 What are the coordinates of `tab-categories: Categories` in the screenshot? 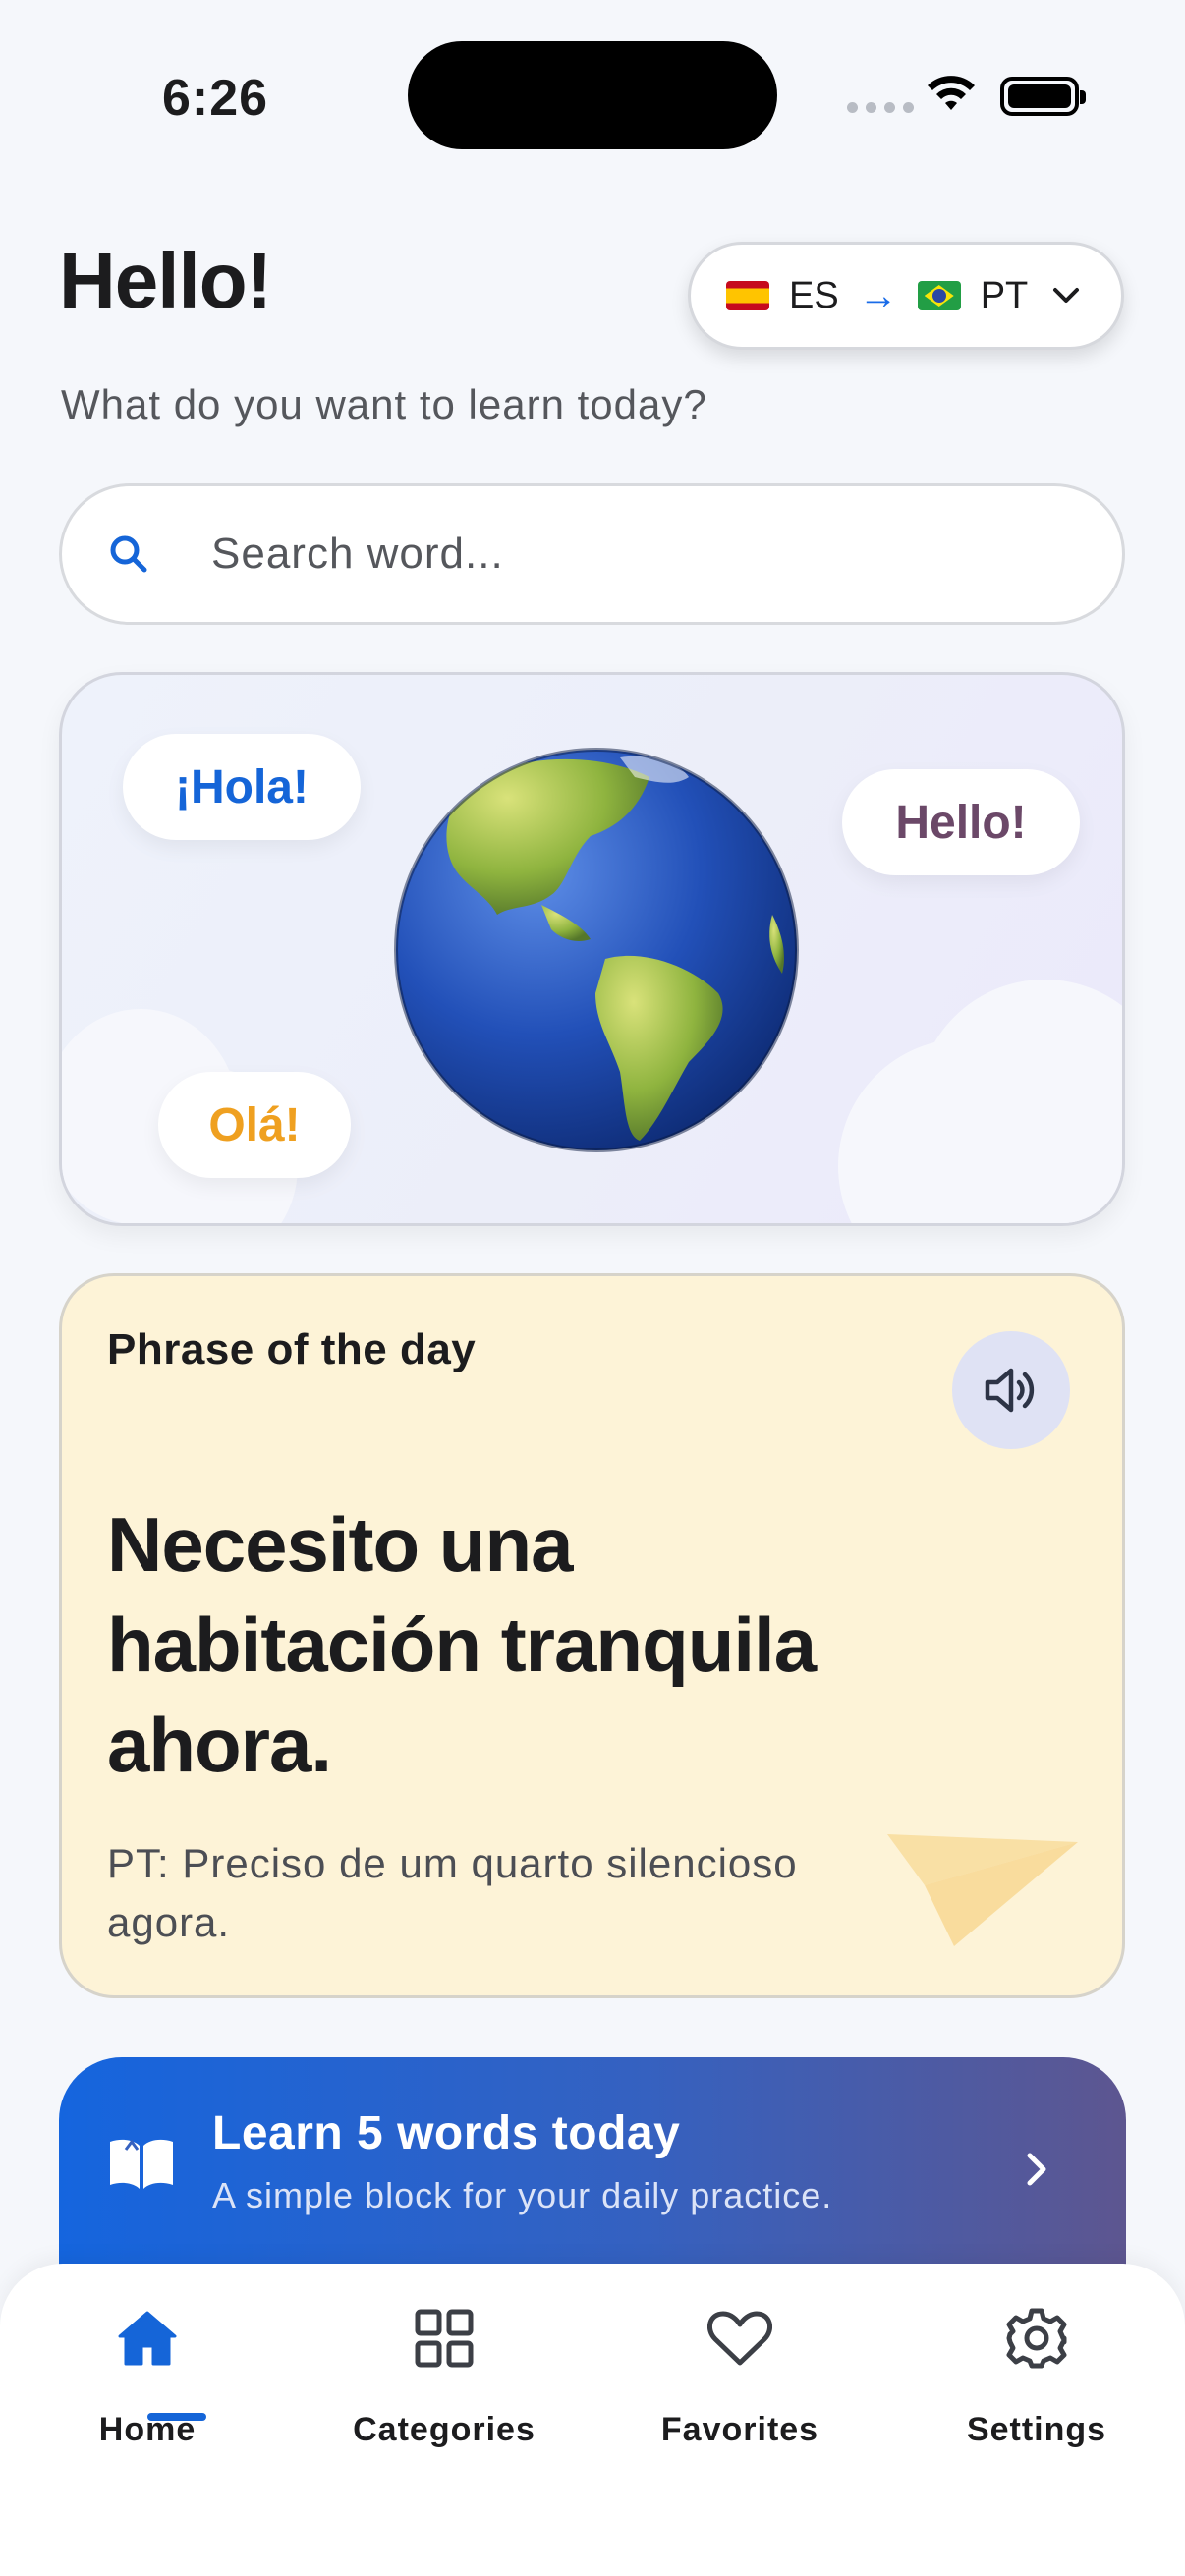 It's located at (444, 2377).